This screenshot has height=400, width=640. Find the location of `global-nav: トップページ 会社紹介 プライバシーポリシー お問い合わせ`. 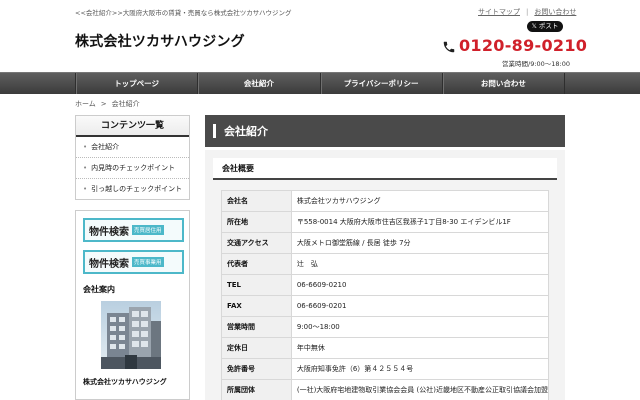

global-nav: トップページ 会社紹介 プライバシーポリシー お問い合わせ is located at coordinates (320, 83).